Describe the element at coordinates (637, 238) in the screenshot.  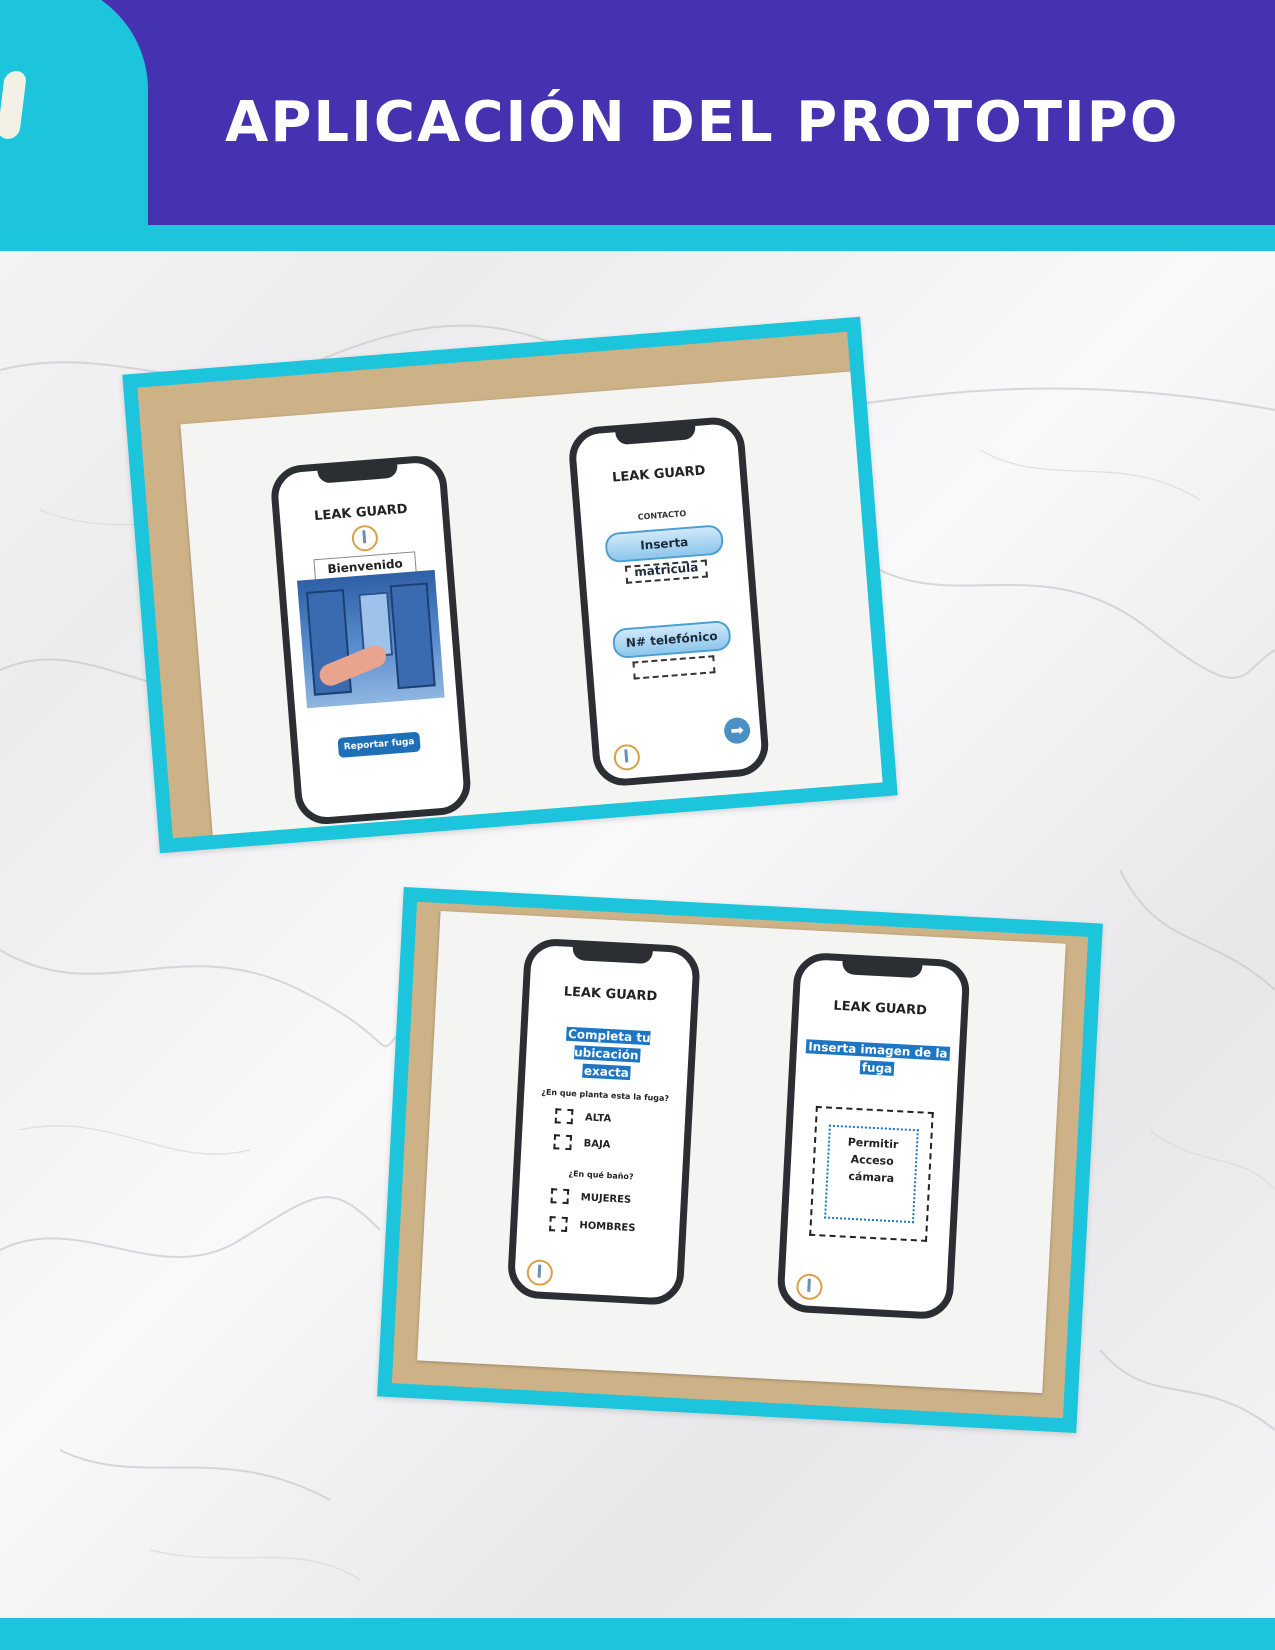
I see `header-accent-stripe` at that location.